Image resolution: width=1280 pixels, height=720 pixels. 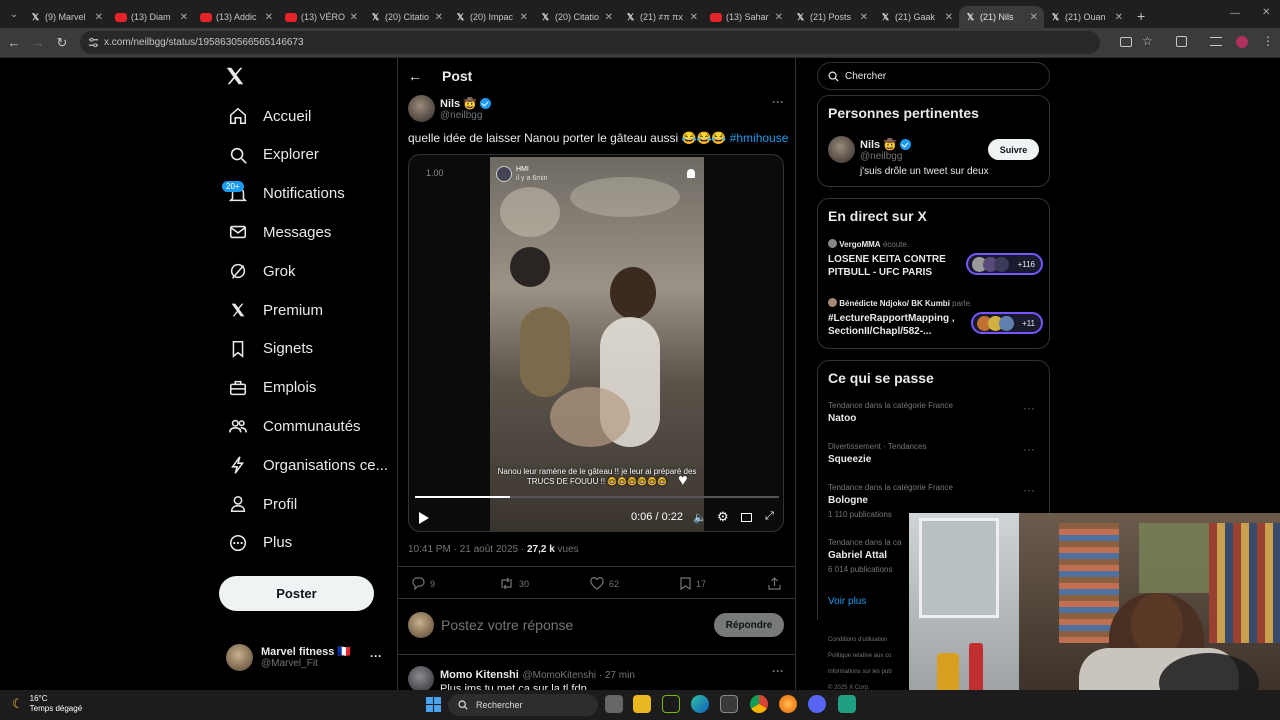 I want to click on reload-button: ↻, so click(x=62, y=43).